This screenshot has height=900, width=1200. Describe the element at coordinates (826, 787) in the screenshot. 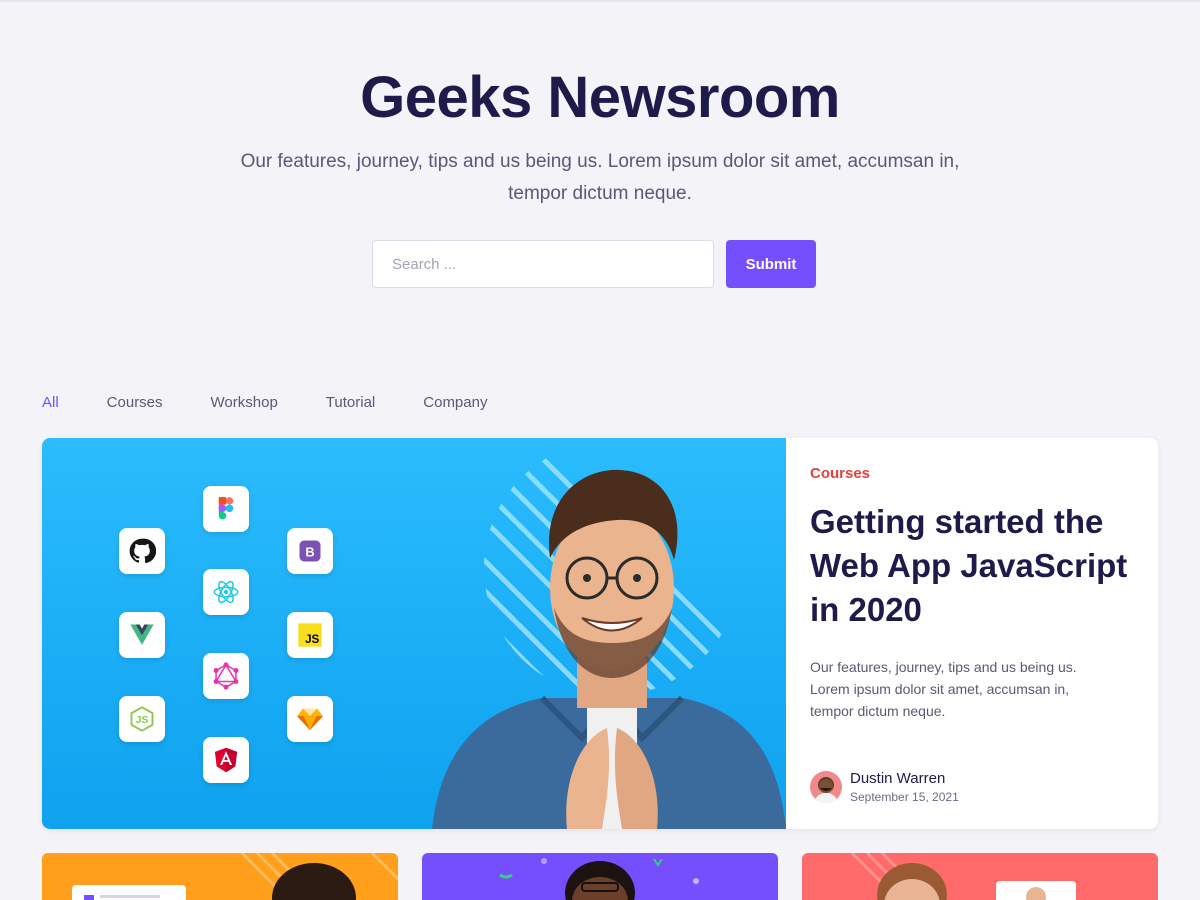

I see `avatar` at that location.